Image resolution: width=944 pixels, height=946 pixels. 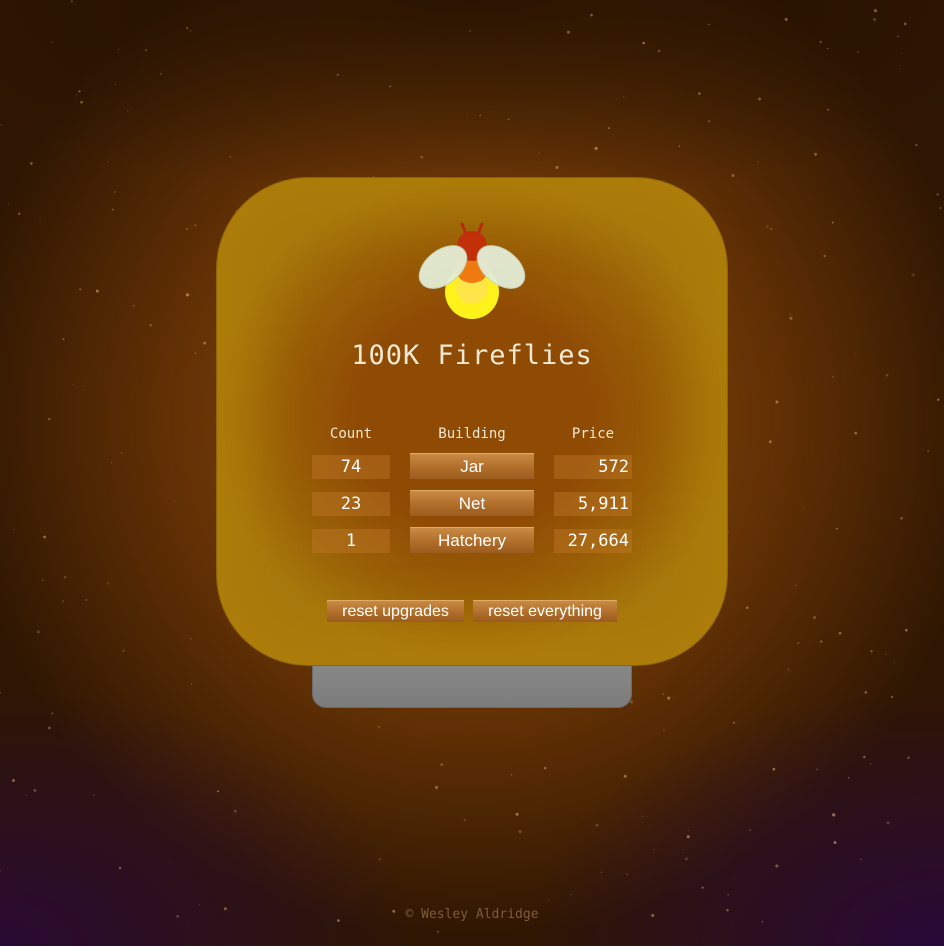 What do you see at coordinates (351, 434) in the screenshot?
I see `header-count: Count` at bounding box center [351, 434].